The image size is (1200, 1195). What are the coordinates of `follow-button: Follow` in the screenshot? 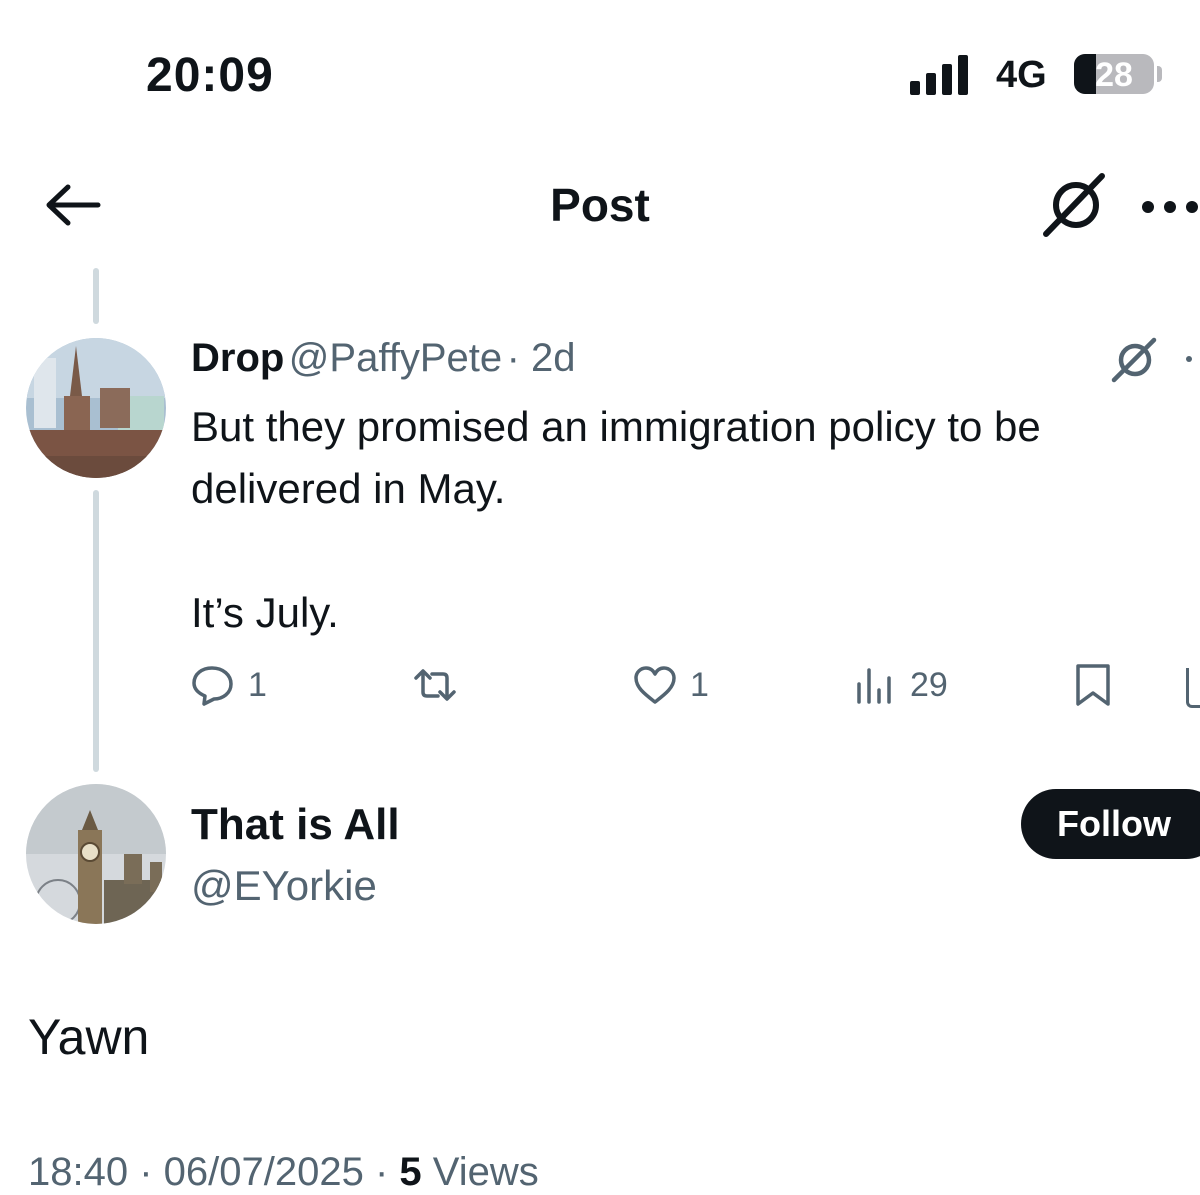 It's located at (1110, 824).